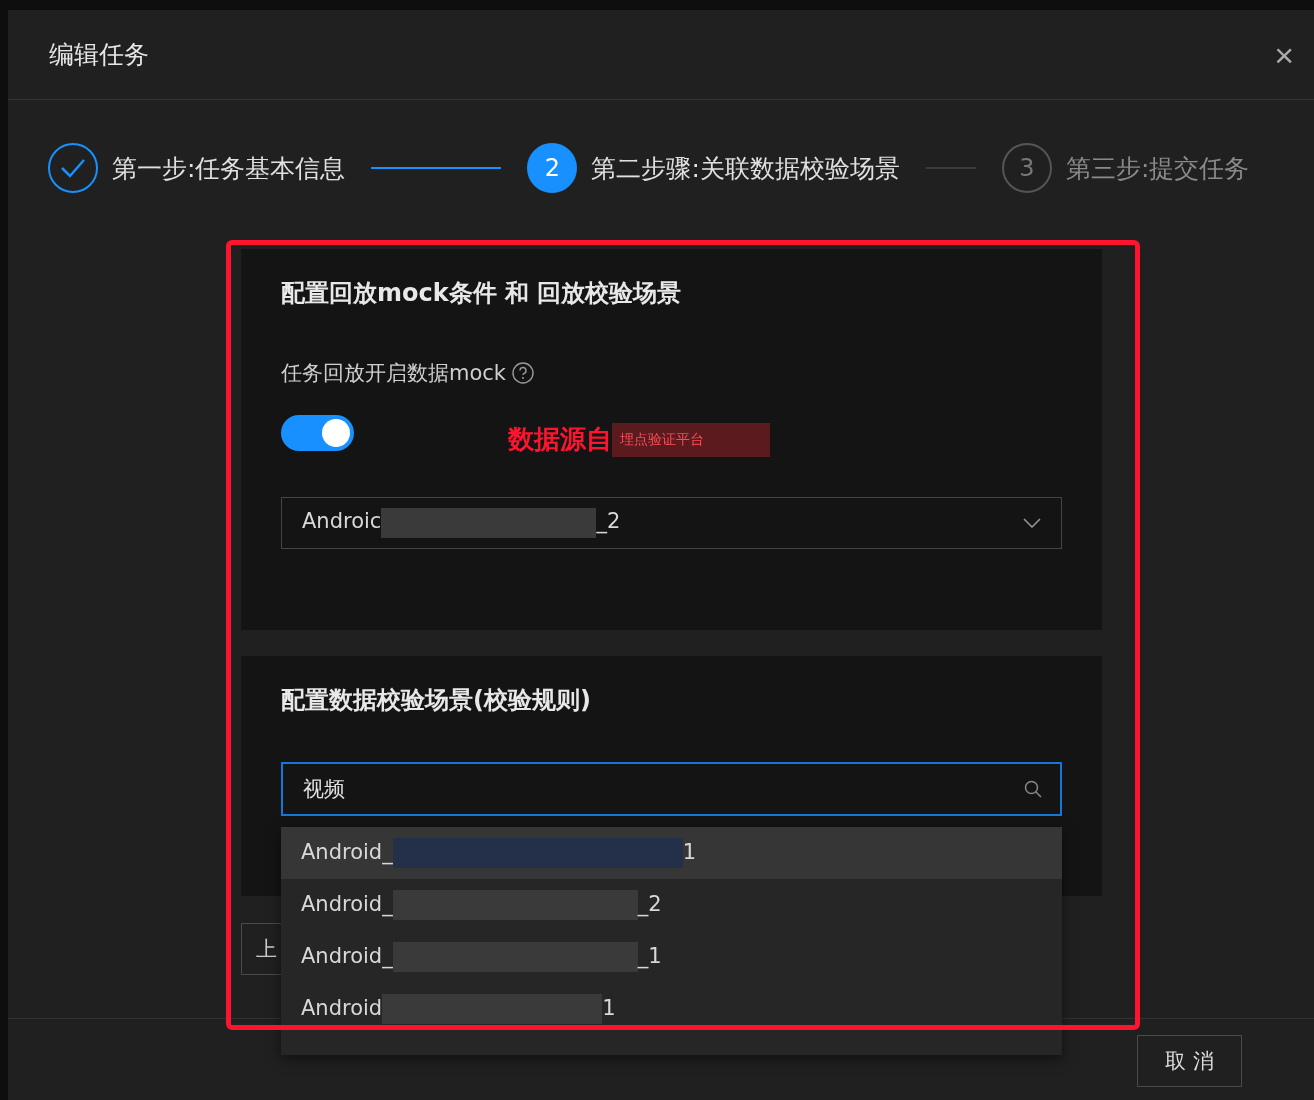  What do you see at coordinates (1189, 1061) in the screenshot?
I see `cancel-button: 取 消` at bounding box center [1189, 1061].